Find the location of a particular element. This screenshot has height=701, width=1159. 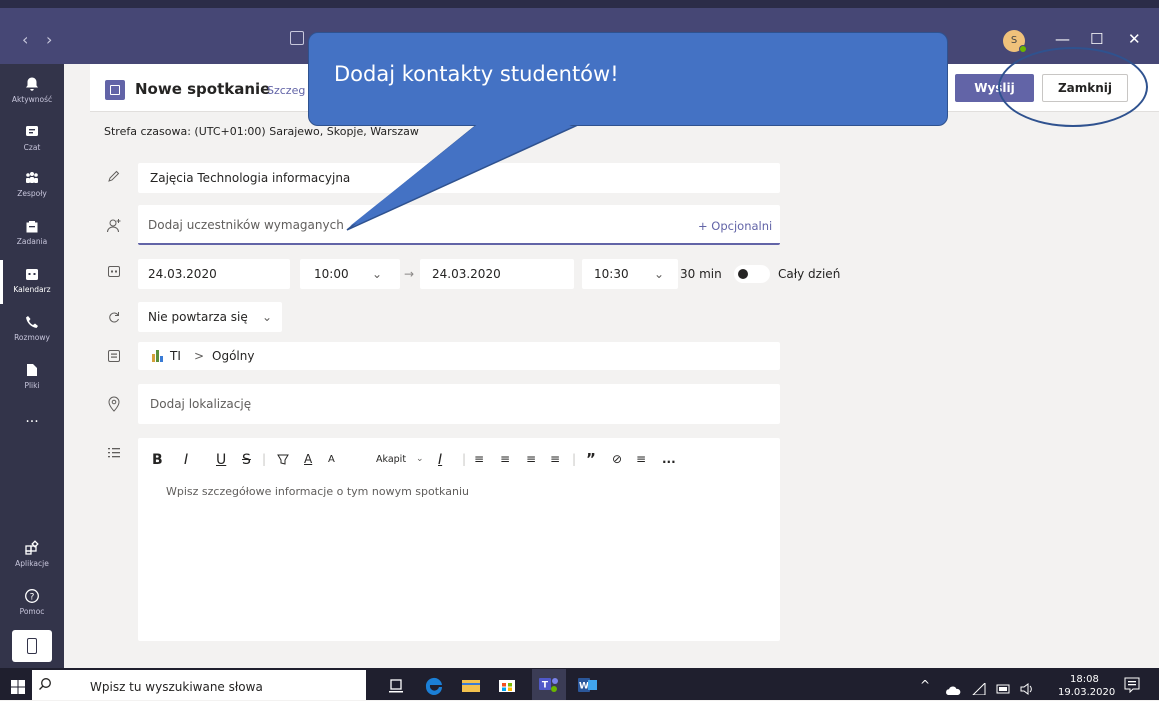

action-center-icon is located at coordinates (1132, 685).